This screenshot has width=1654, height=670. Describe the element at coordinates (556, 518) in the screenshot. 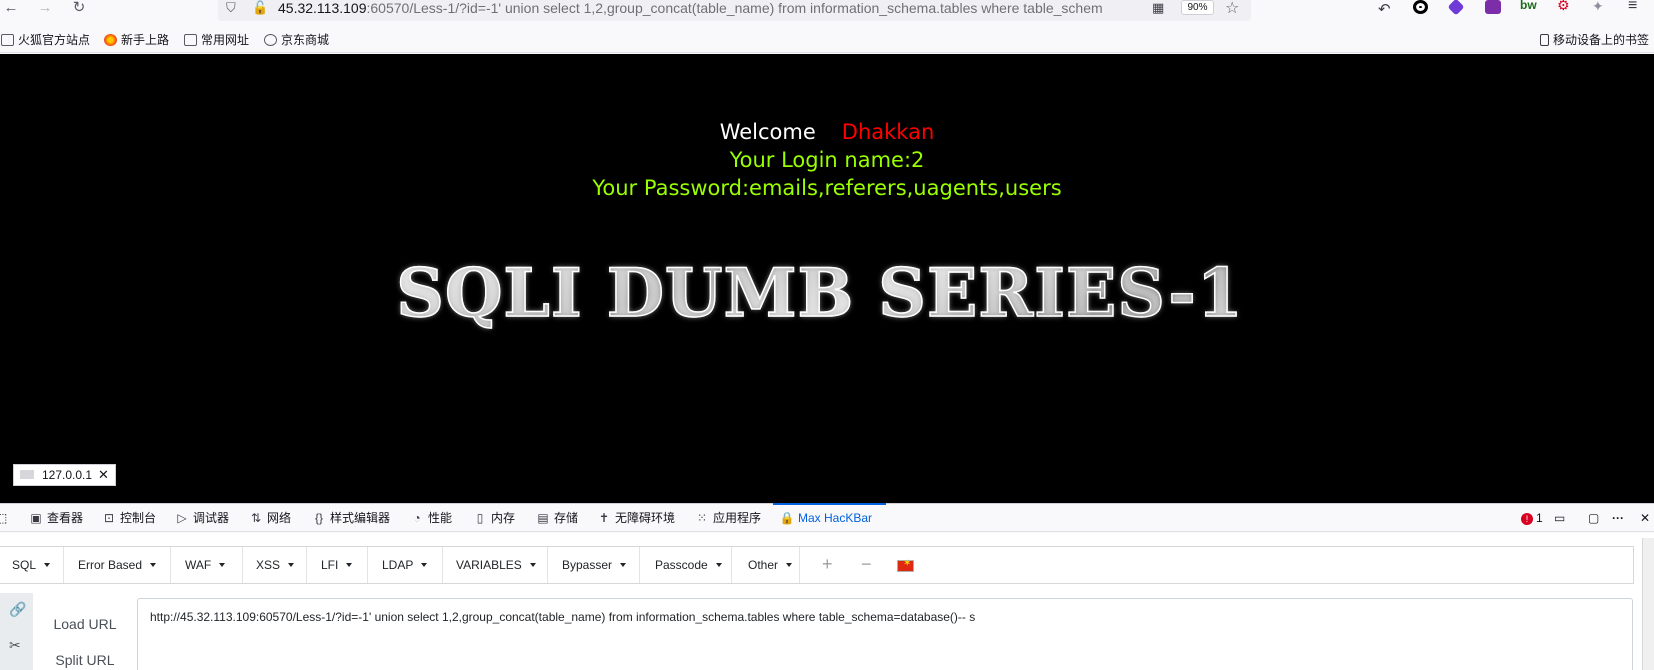

I see `tab-storage: ▤ 存储` at that location.